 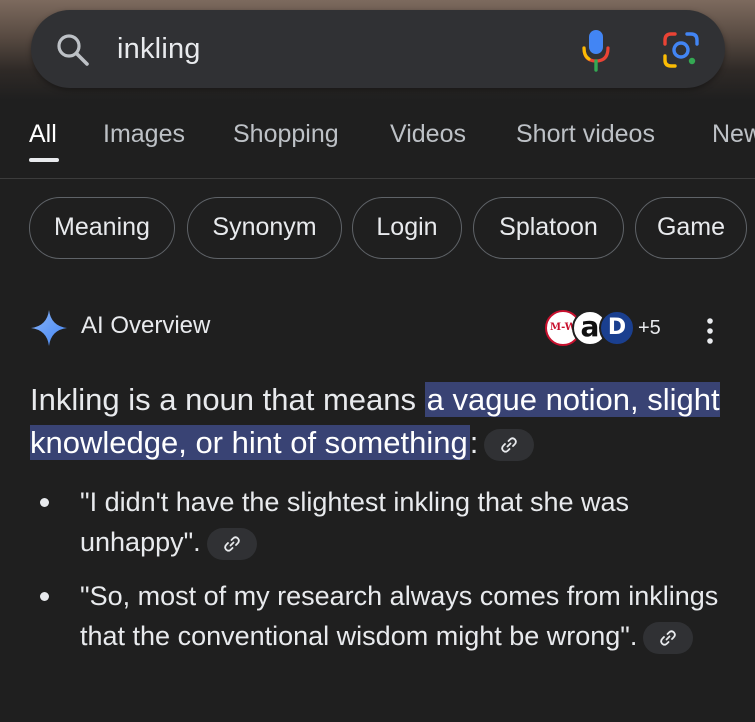 I want to click on tab-short-videos: Short videos, so click(x=585, y=134).